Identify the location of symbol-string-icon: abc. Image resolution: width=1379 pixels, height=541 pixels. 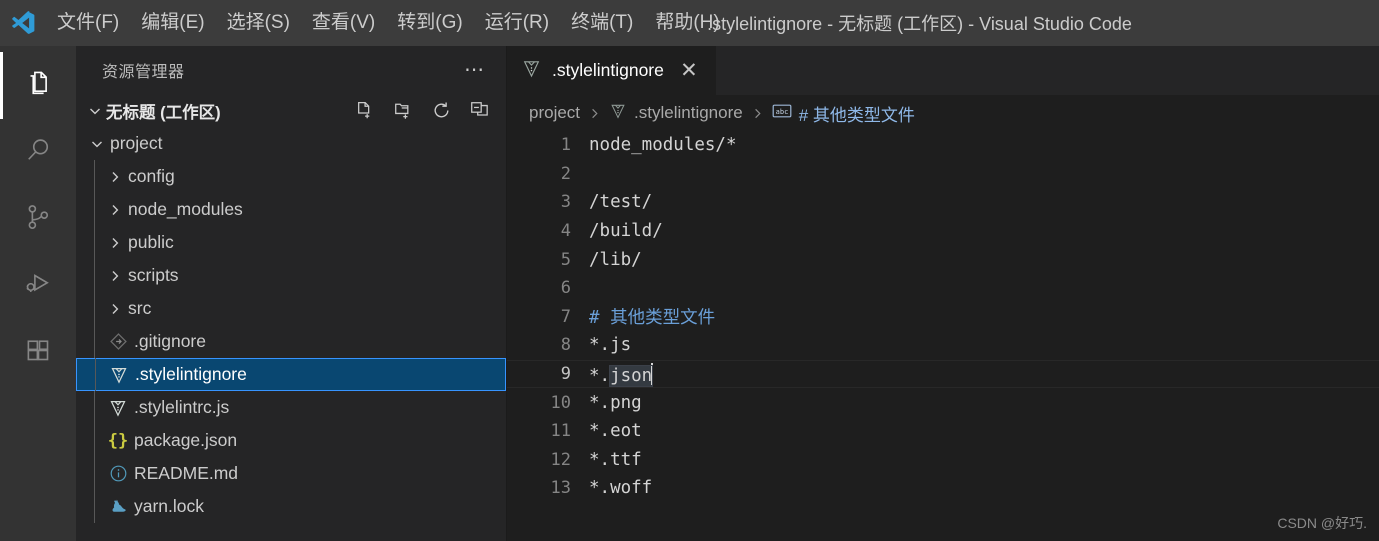
(782, 113).